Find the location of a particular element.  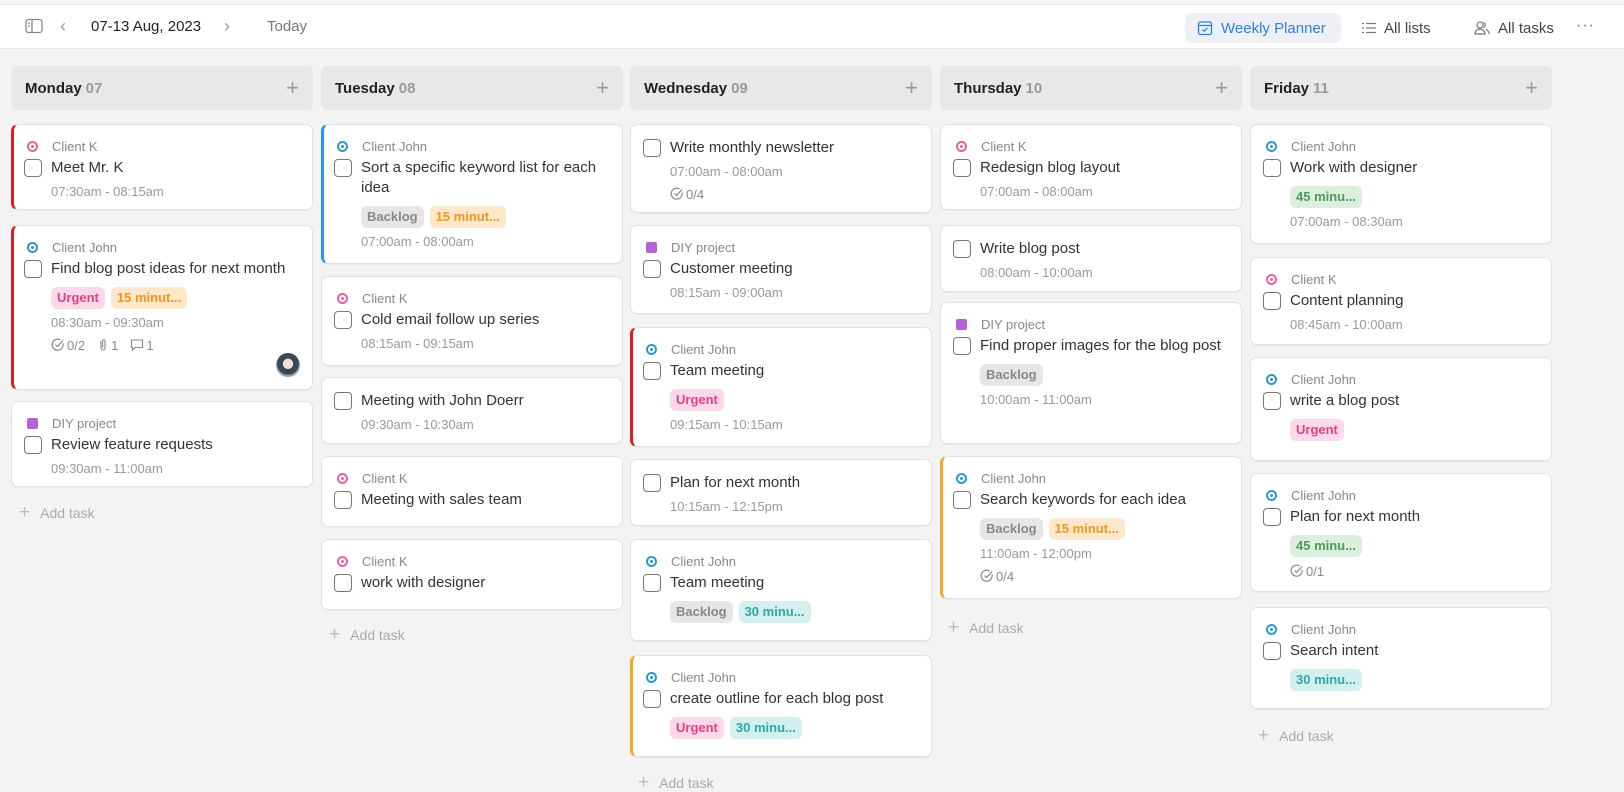

task-title: Write monthly newsletter is located at coordinates (752, 148).